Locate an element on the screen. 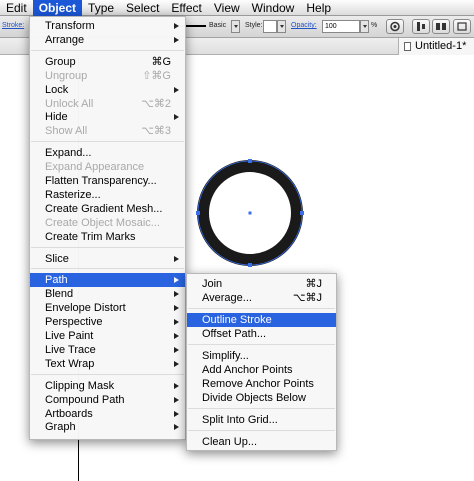 The height and width of the screenshot is (481, 474). style-dropdown is located at coordinates (281, 26).